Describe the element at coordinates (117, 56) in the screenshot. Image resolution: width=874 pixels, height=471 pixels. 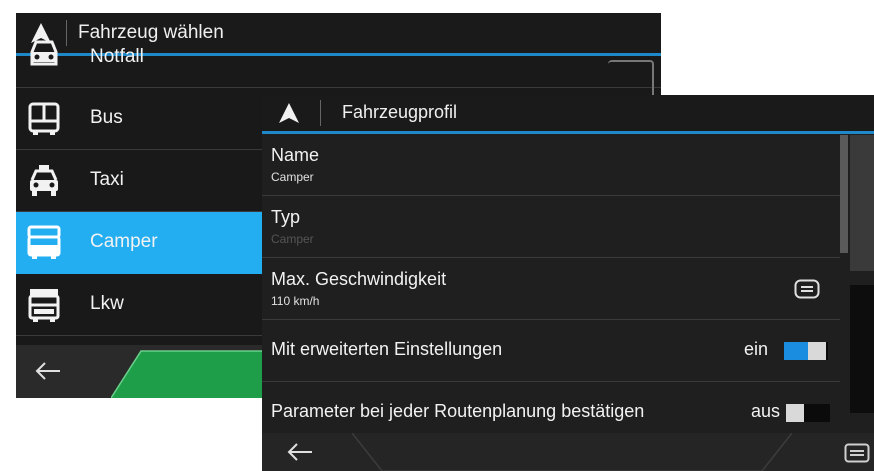
I see `vehicle-item-label: Notfall` at that location.